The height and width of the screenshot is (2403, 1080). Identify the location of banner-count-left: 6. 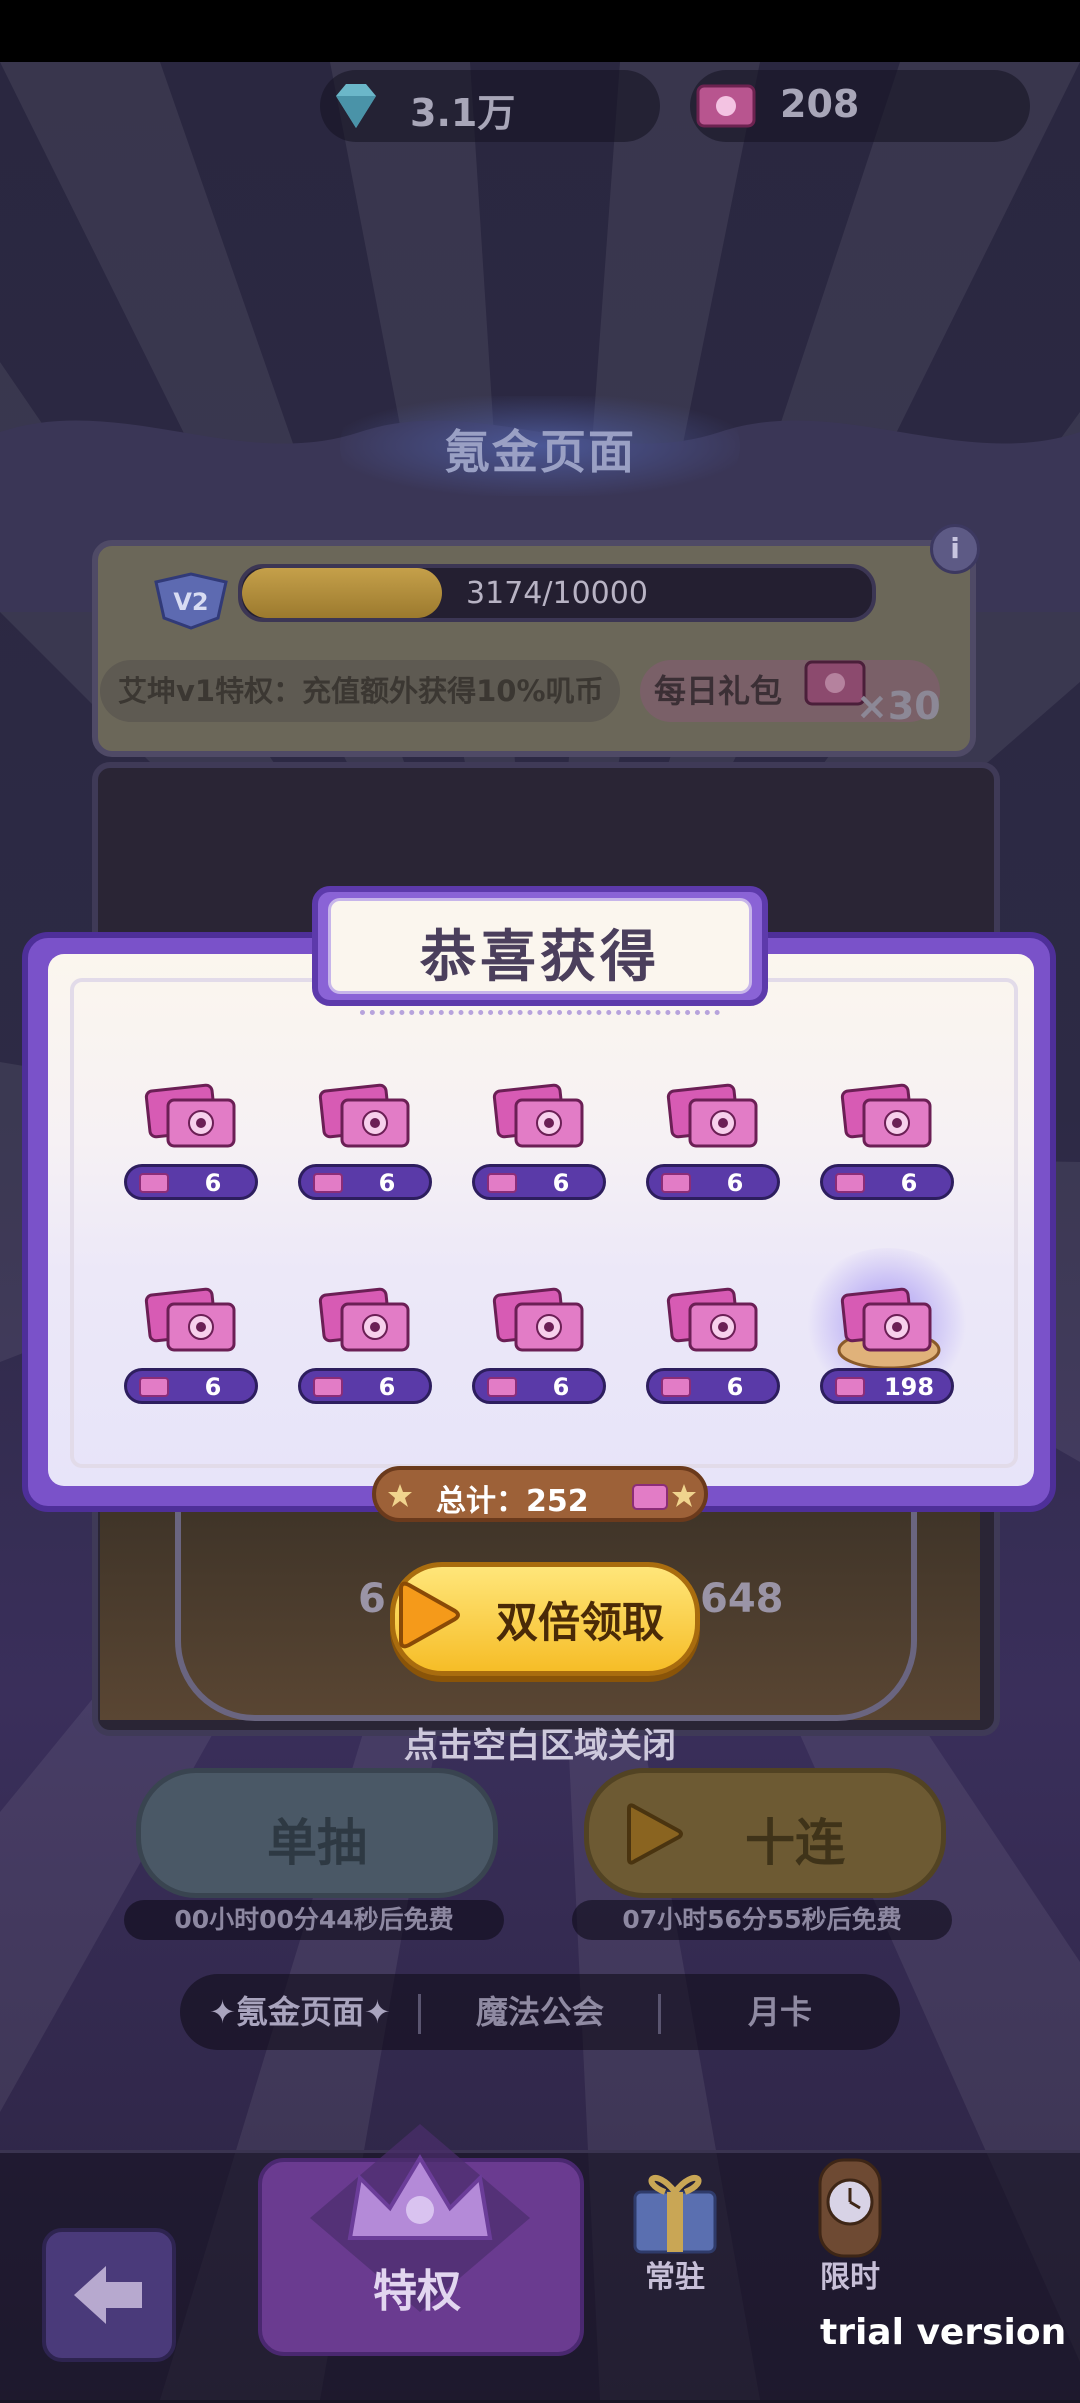
(372, 1599).